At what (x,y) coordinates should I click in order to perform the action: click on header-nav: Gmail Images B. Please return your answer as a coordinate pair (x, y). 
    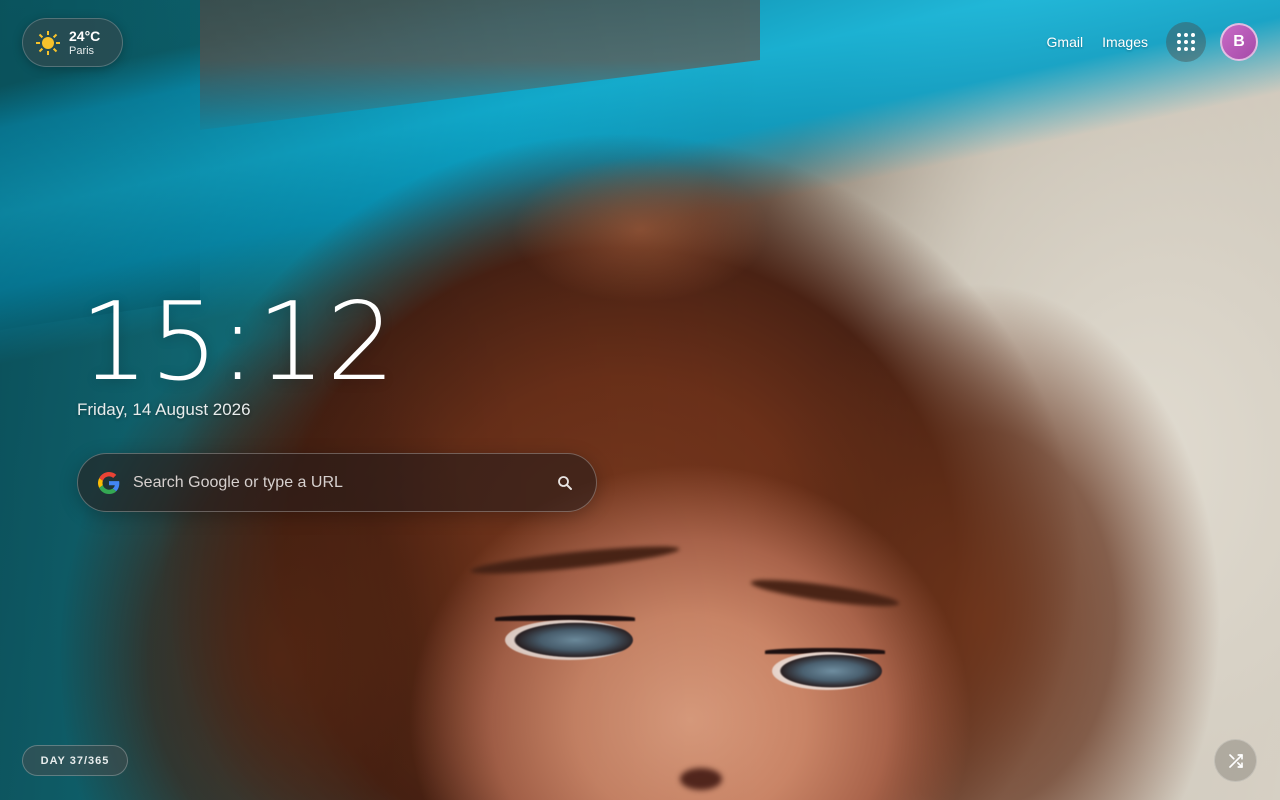
    Looking at the image, I should click on (1152, 42).